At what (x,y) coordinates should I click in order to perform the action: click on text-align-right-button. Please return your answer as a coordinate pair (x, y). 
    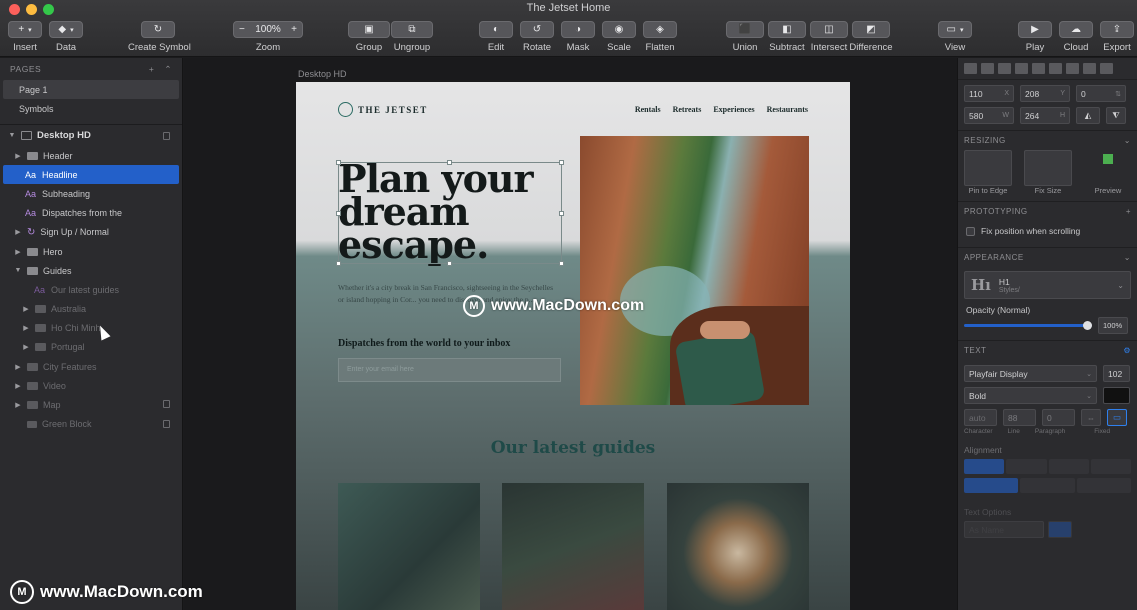
    Looking at the image, I should click on (1068, 466).